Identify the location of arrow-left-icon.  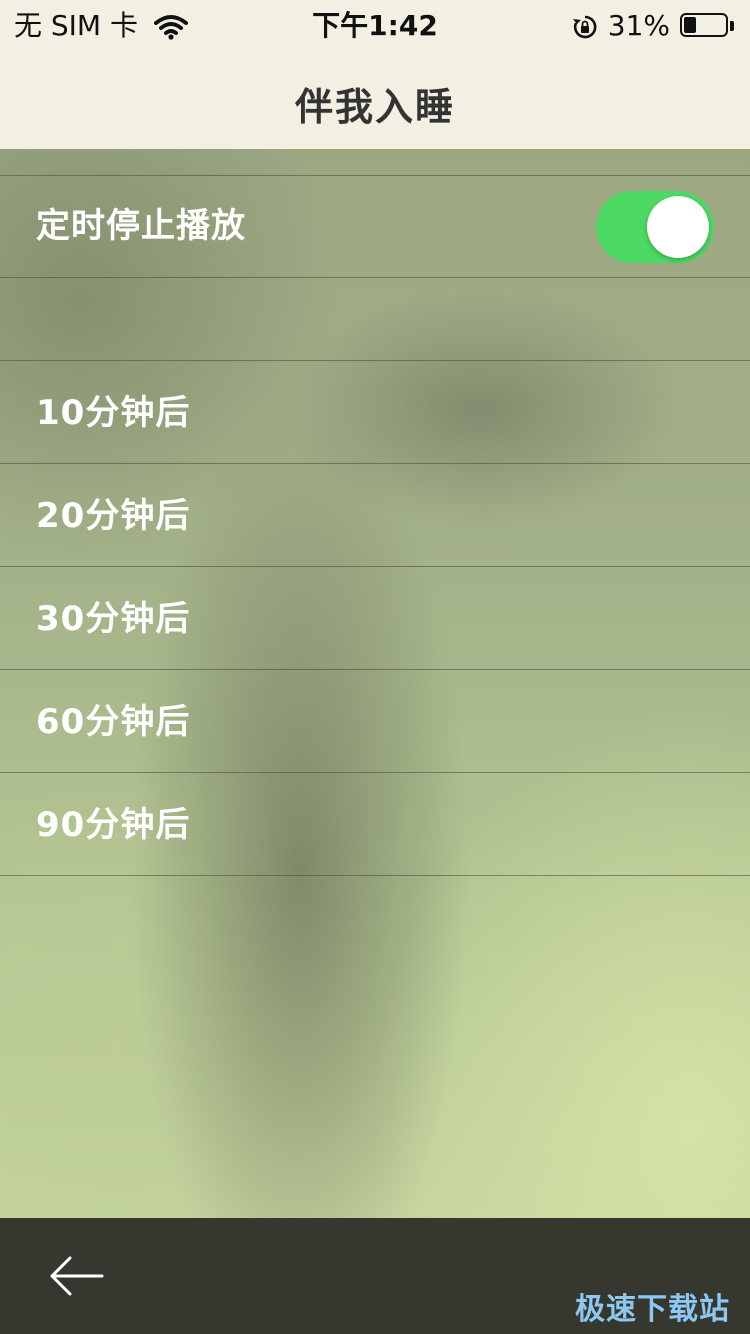
(77, 1276).